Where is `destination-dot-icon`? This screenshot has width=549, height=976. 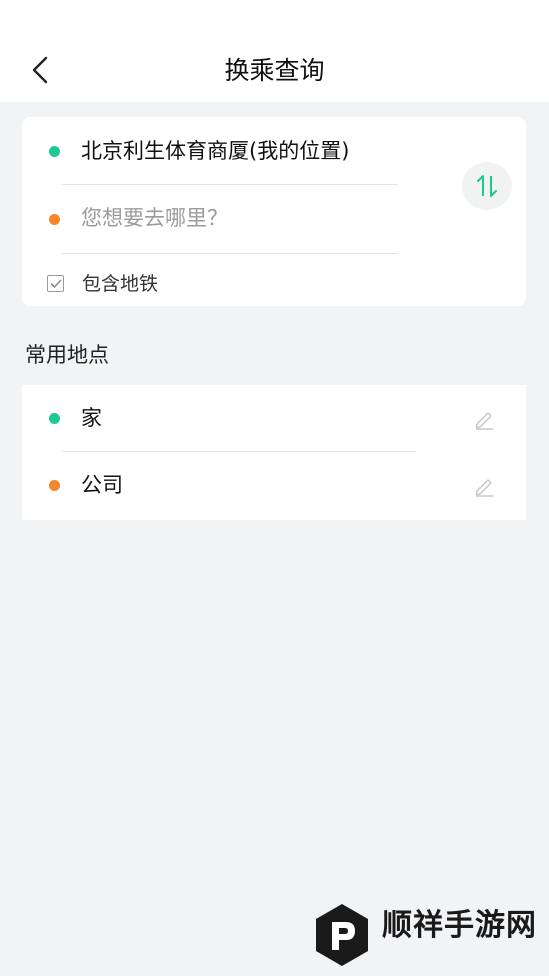 destination-dot-icon is located at coordinates (54, 219).